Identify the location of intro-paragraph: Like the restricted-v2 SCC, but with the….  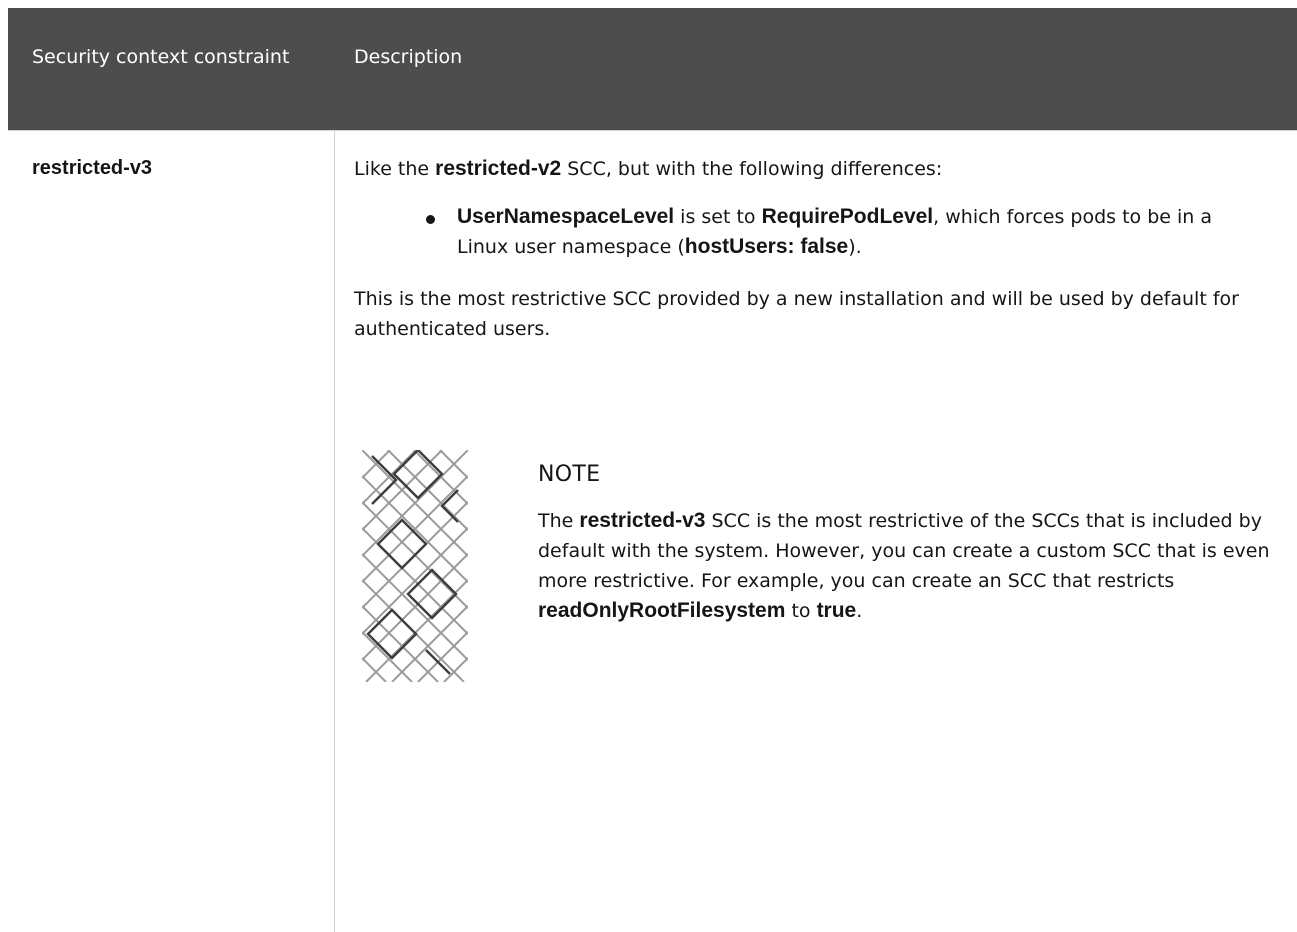
(648, 168).